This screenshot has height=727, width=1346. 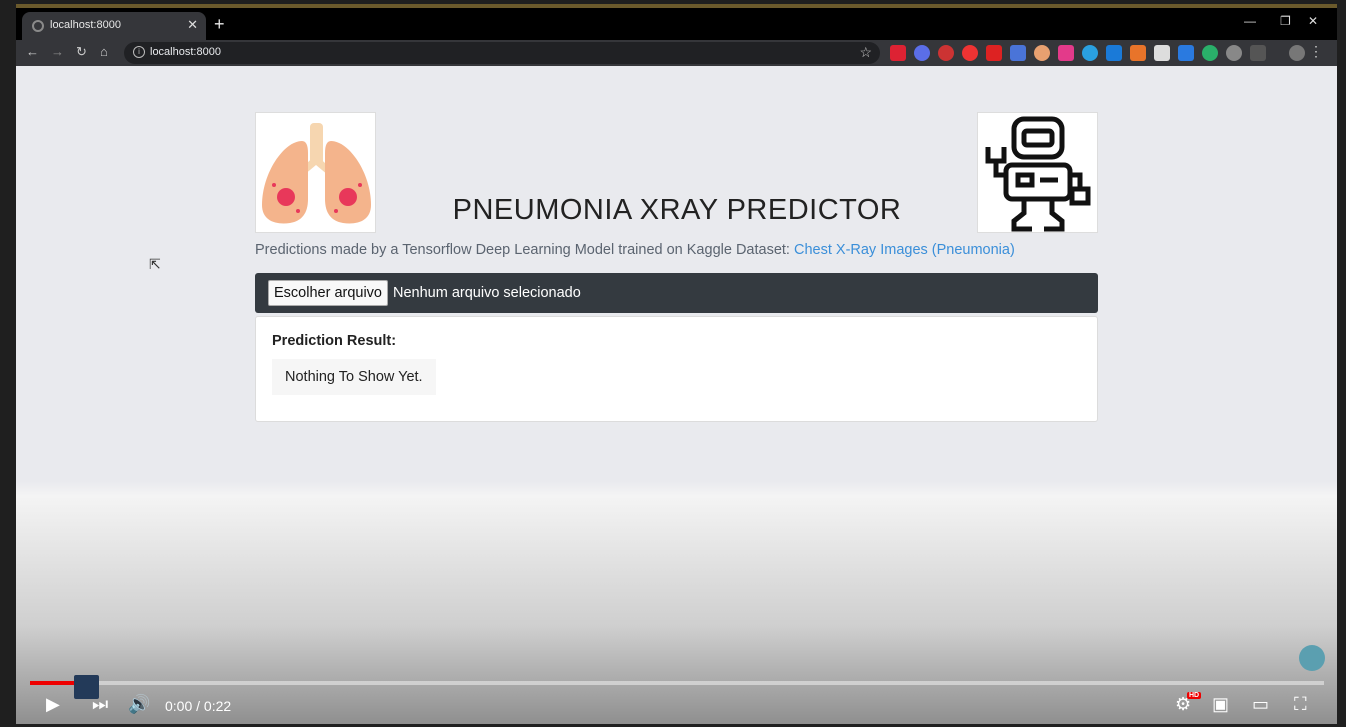 I want to click on close-window-icon: ✕, so click(x=1313, y=21).